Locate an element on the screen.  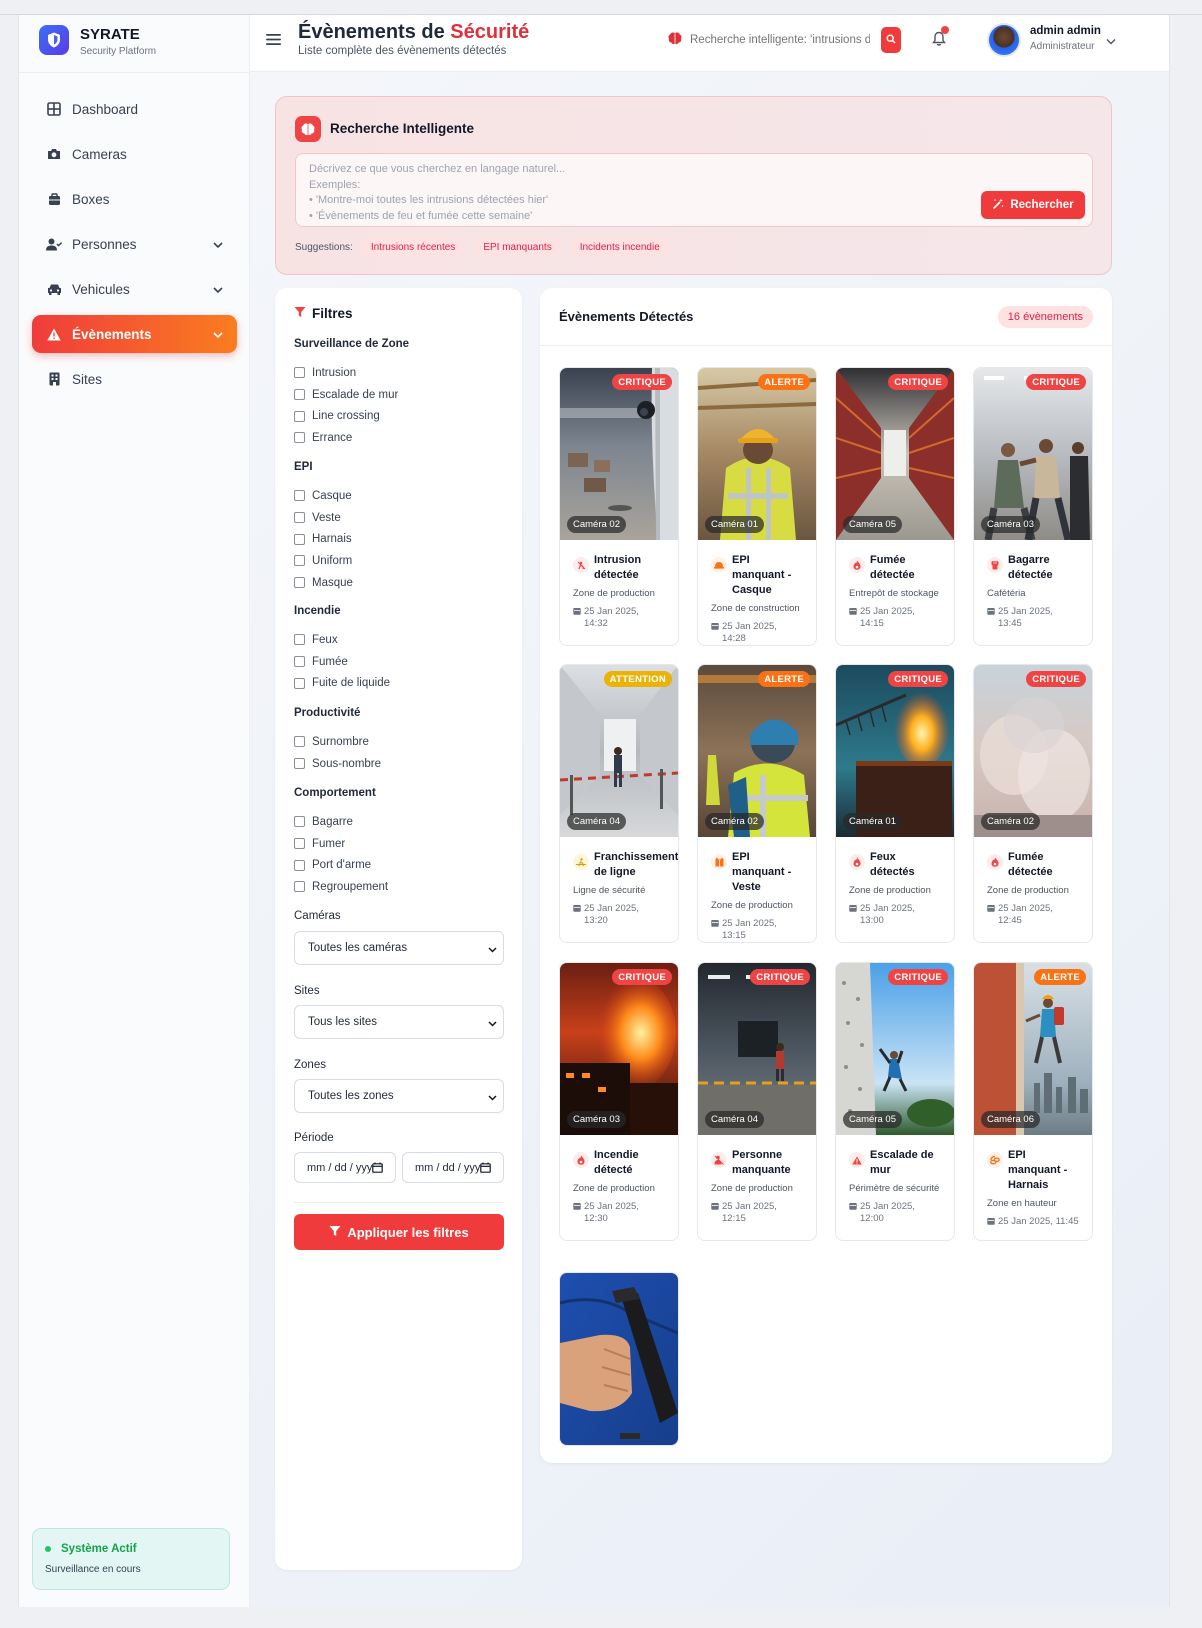
cameras-filter-label: Caméras is located at coordinates (317, 916).